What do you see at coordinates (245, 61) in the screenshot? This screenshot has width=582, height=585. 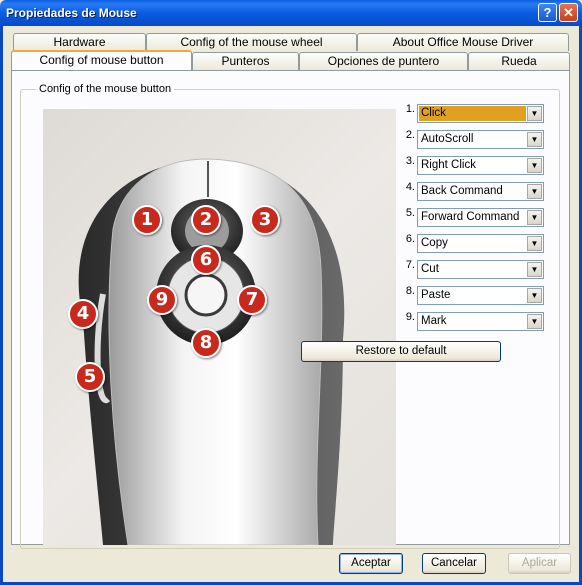 I see `tab-punteros: Punteros` at bounding box center [245, 61].